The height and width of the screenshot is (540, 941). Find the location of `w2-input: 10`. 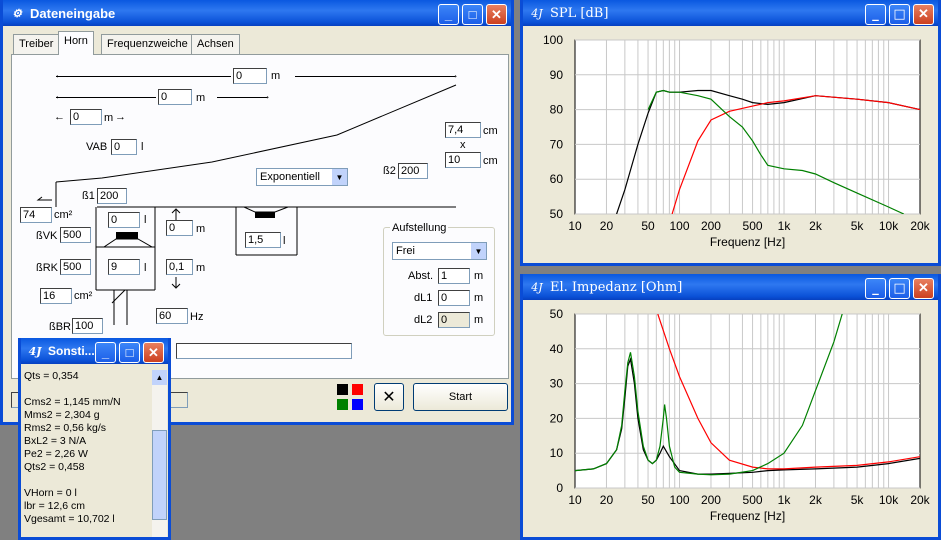

w2-input: 10 is located at coordinates (463, 160).